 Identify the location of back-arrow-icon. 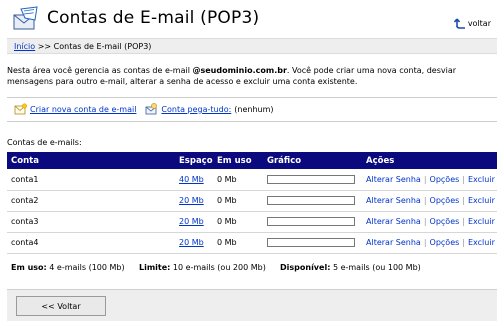
(459, 23).